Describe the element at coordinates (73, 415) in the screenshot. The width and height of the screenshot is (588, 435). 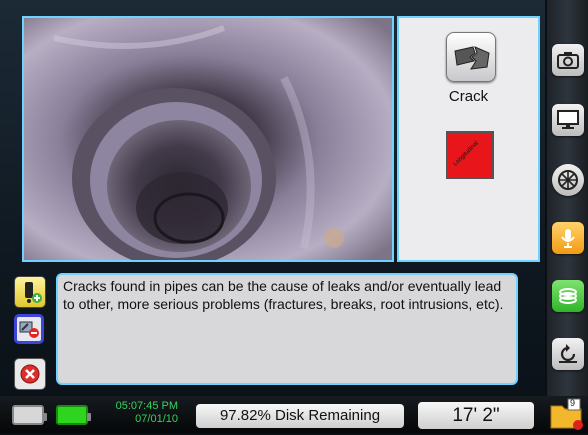
I see `monitor-battery-icon` at that location.